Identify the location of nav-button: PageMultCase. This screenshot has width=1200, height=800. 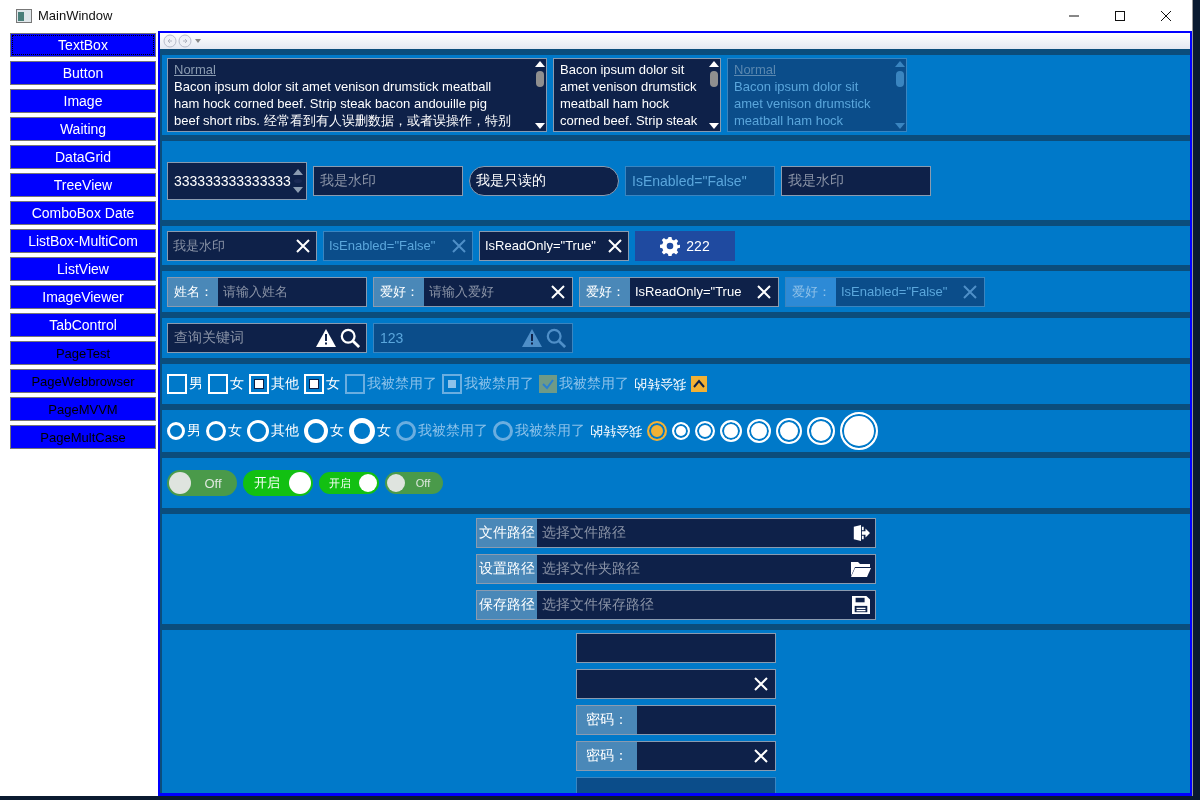
(83, 437).